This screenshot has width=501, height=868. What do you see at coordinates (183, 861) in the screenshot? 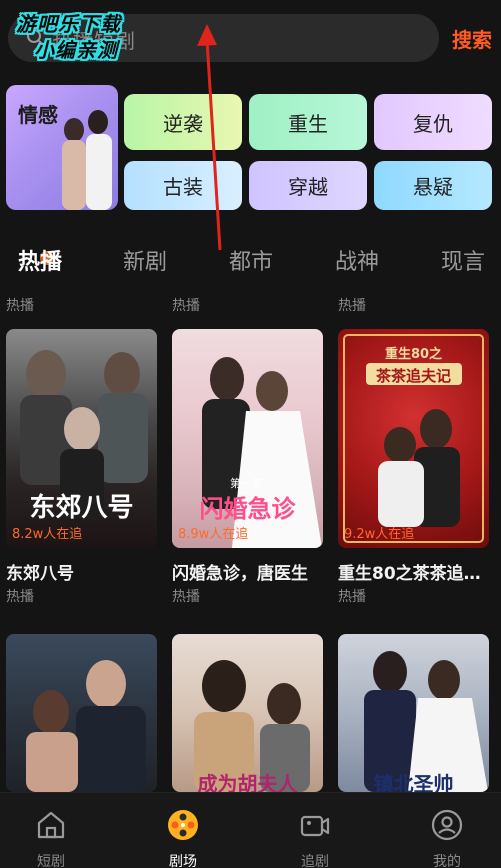
I see `nav-label: 剧场` at bounding box center [183, 861].